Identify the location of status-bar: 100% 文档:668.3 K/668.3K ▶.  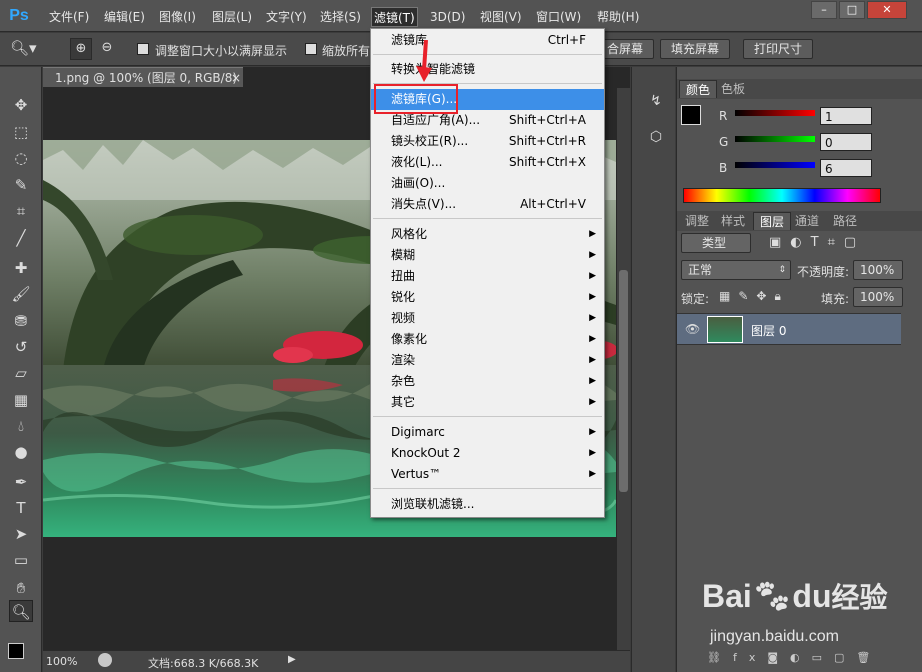
(336, 661).